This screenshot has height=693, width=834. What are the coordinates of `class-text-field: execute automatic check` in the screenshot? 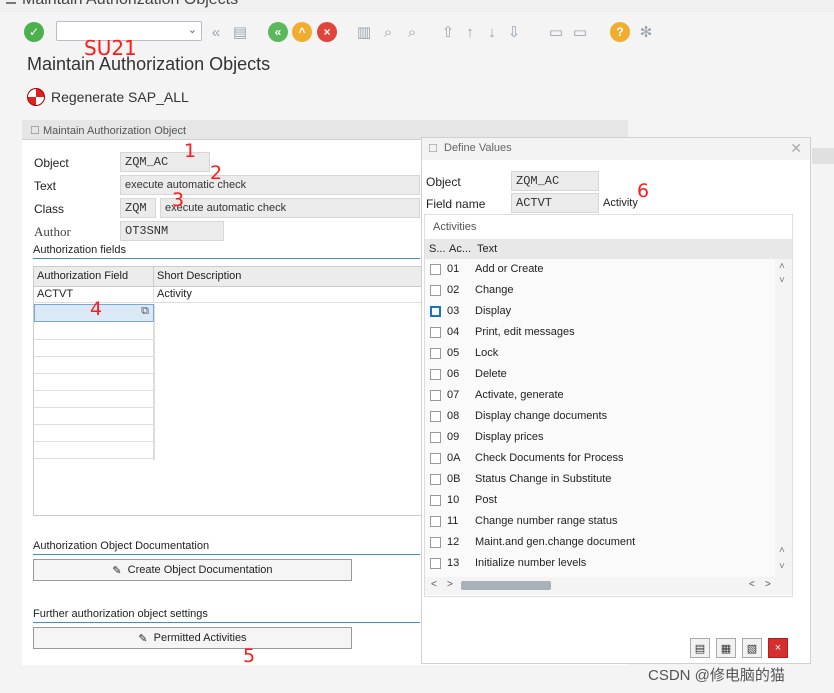 It's located at (290, 208).